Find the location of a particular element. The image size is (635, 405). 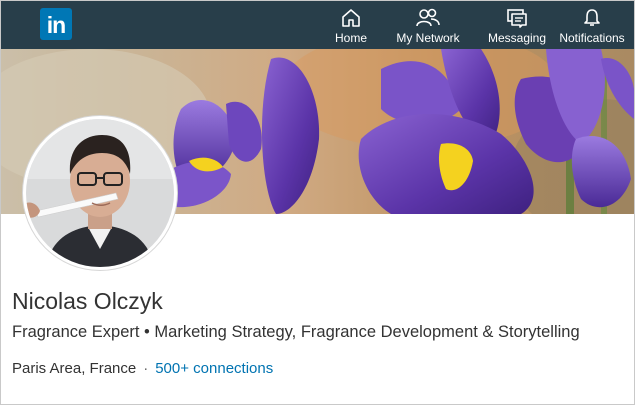

bell-icon is located at coordinates (592, 17).